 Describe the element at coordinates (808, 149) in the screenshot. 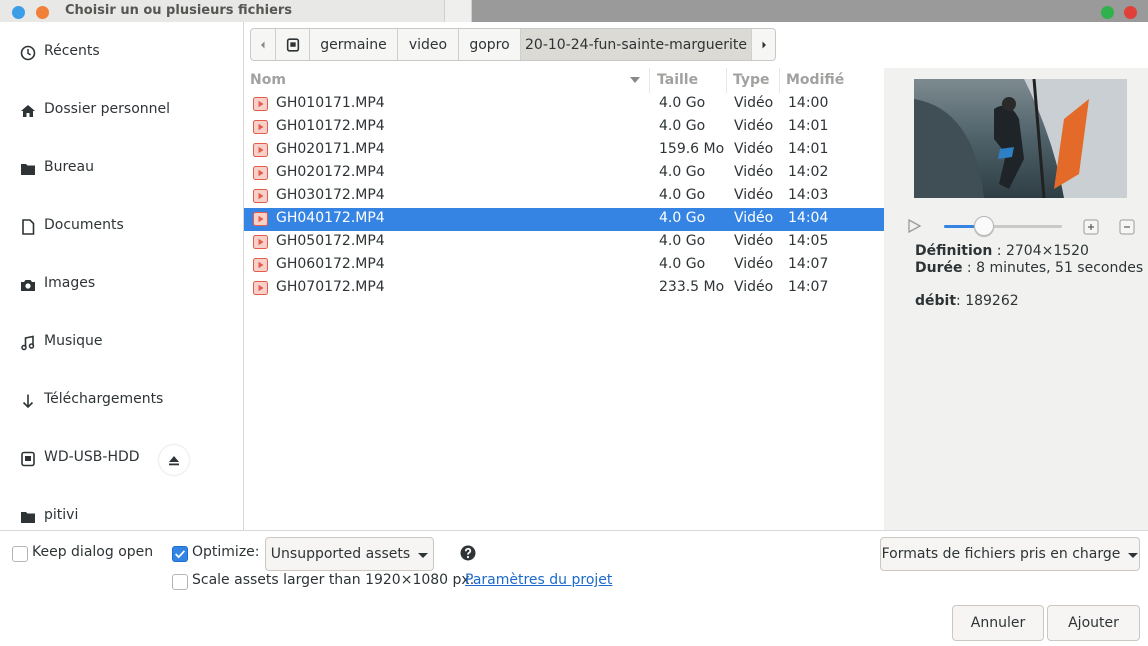

I see `file-modified: 14:01` at that location.